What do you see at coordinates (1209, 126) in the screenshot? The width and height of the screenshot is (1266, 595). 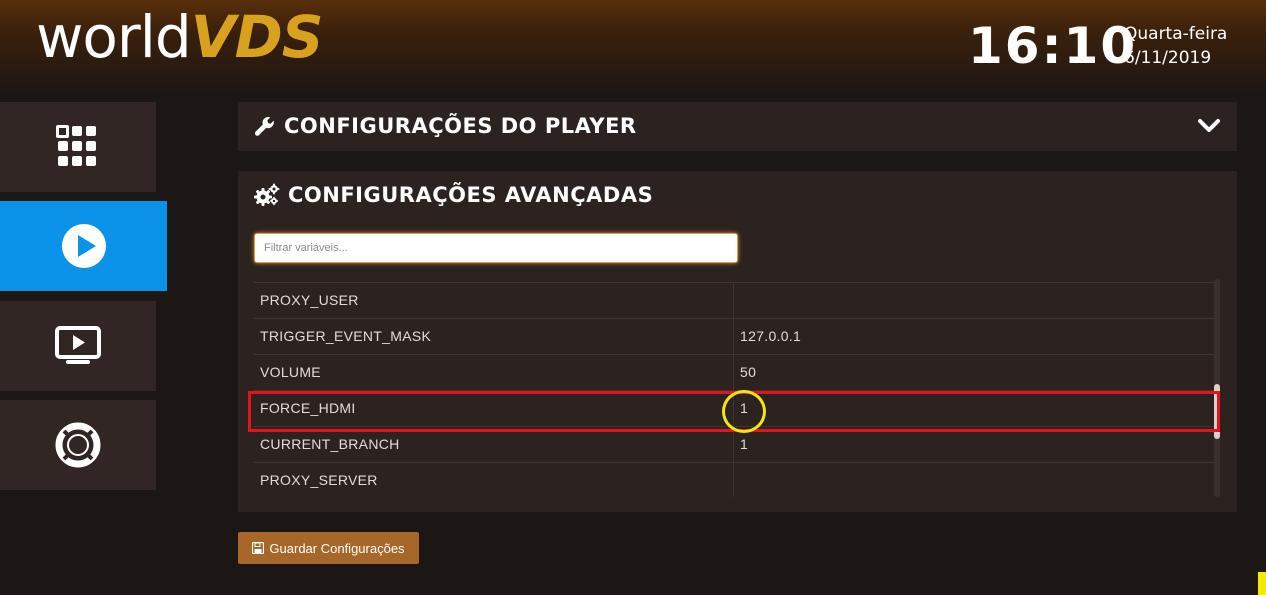 I see `chevron-down-icon` at bounding box center [1209, 126].